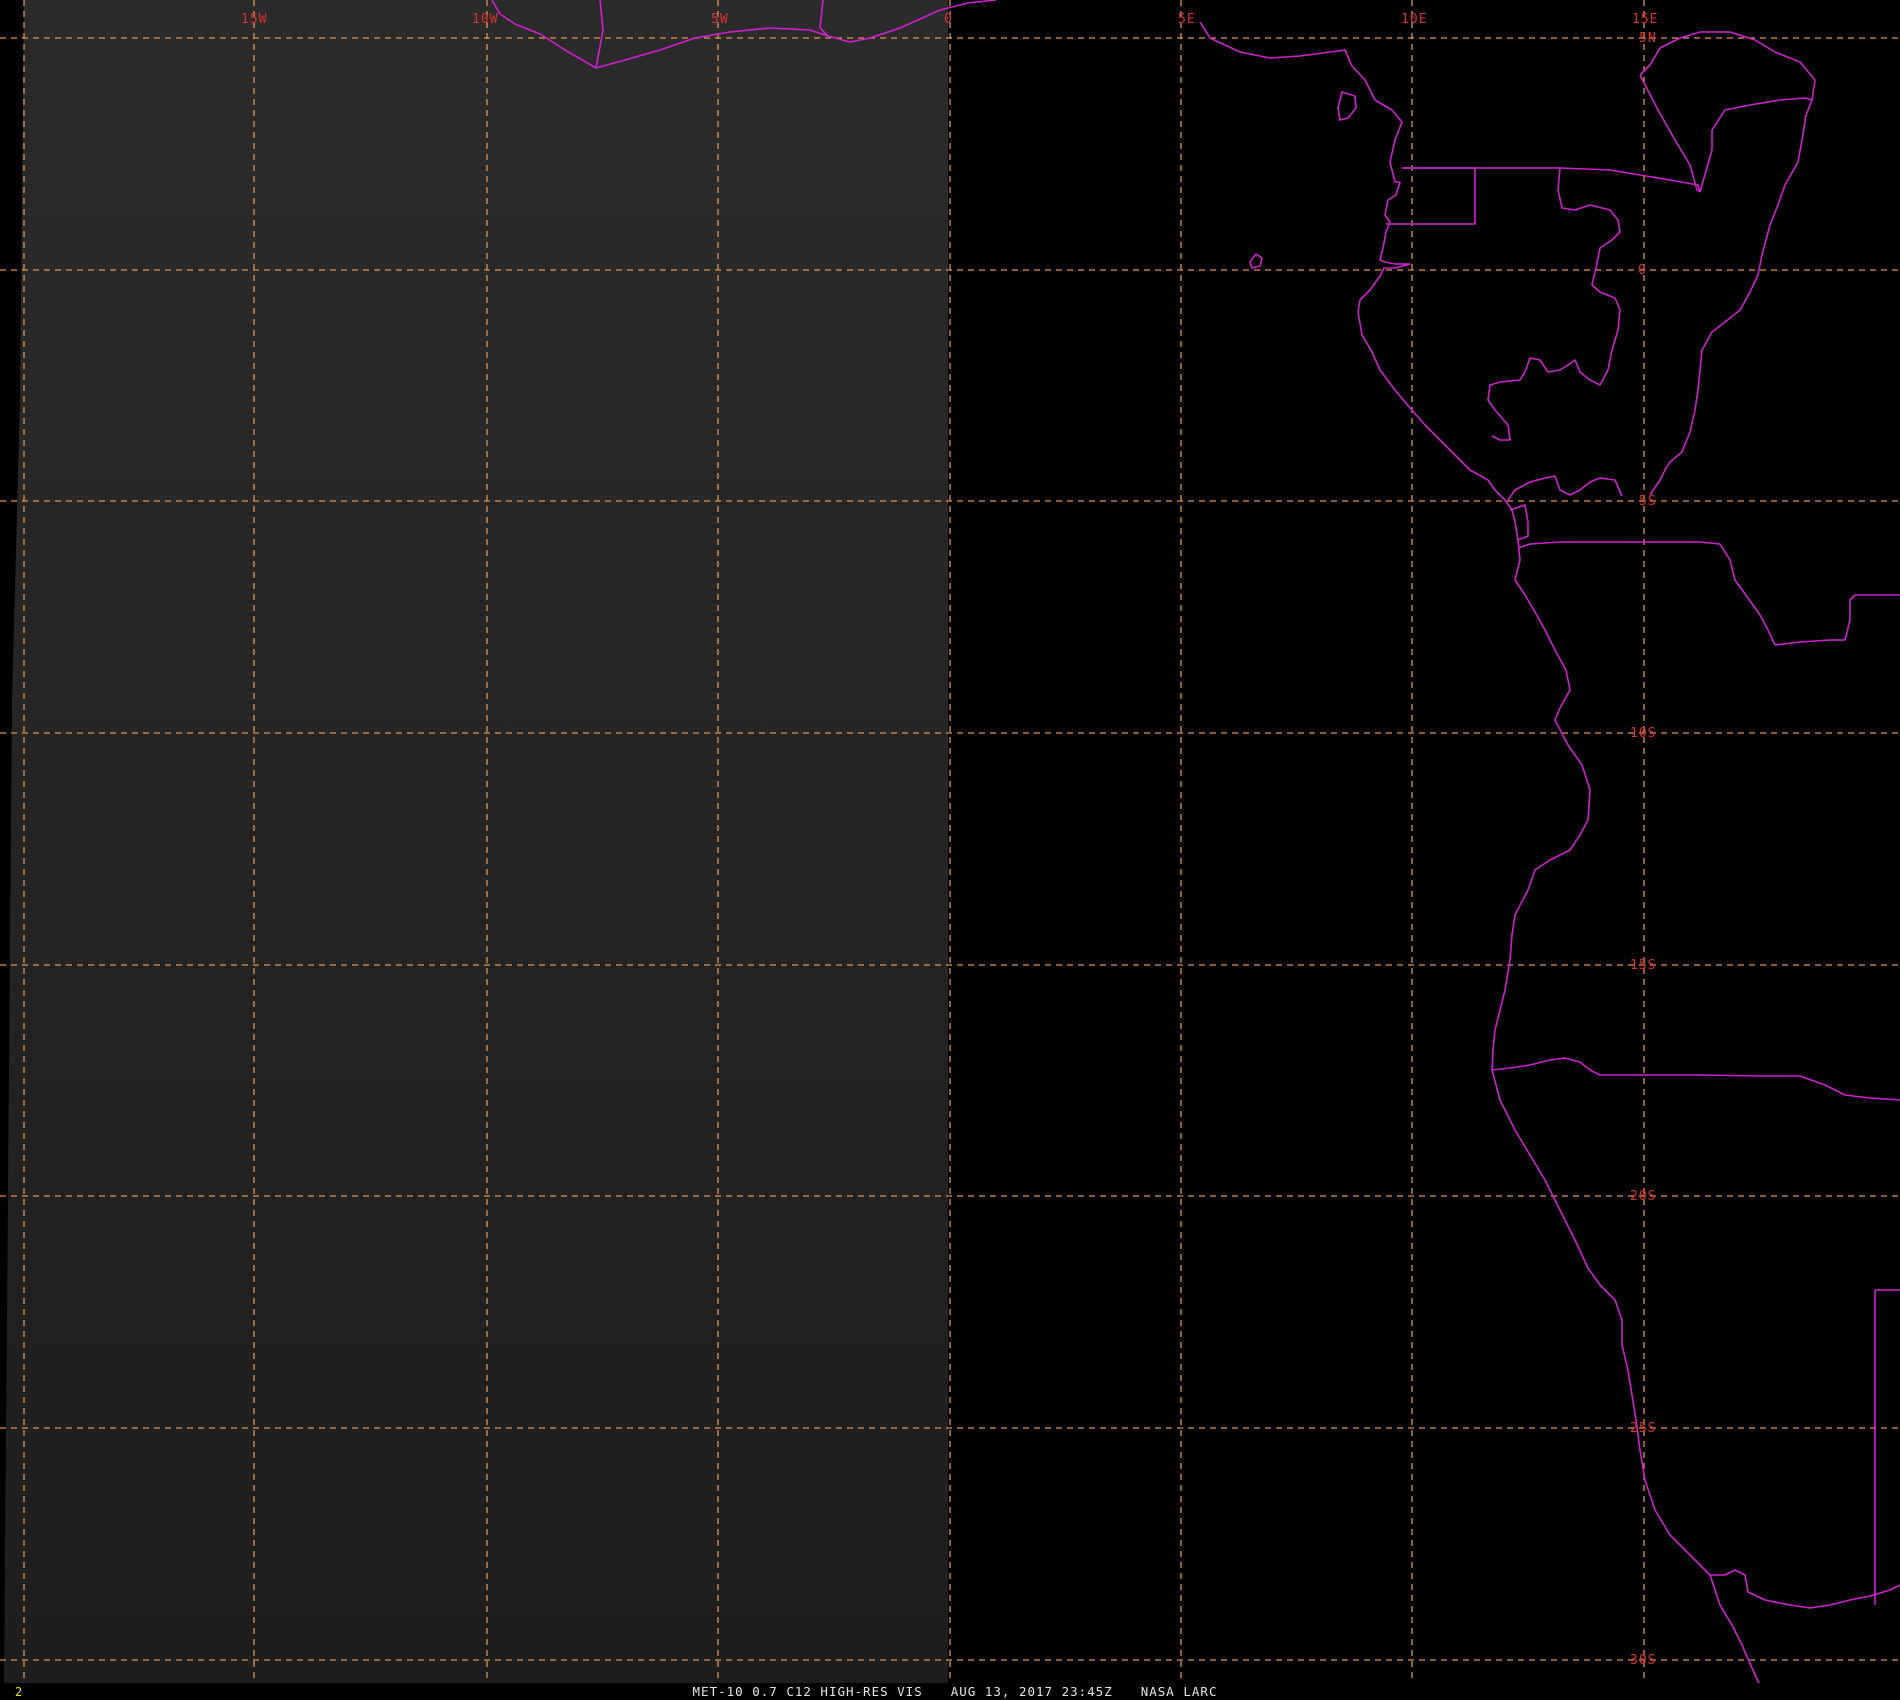  I want to click on lon-label-5W: 5W, so click(720, 19).